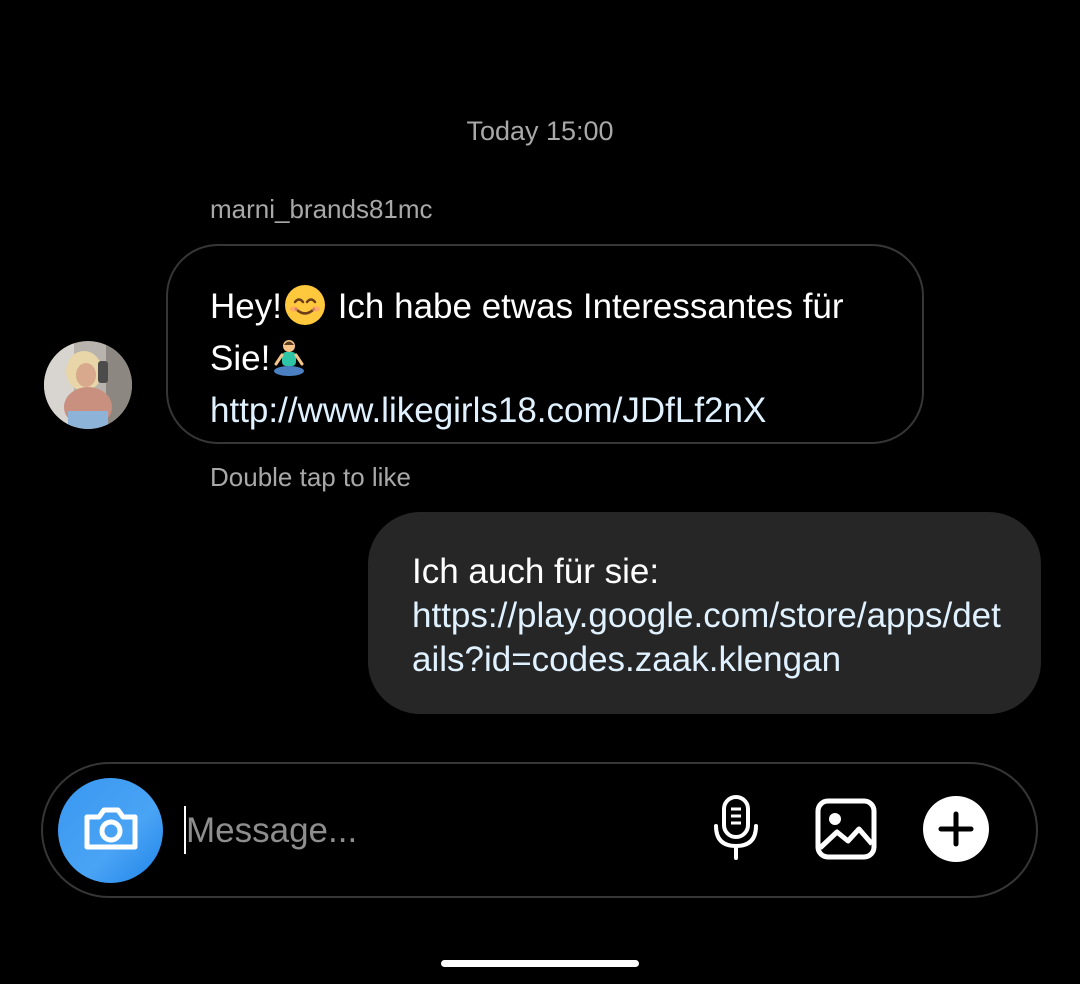 The image size is (1080, 984). I want to click on message-input, so click(426, 831).